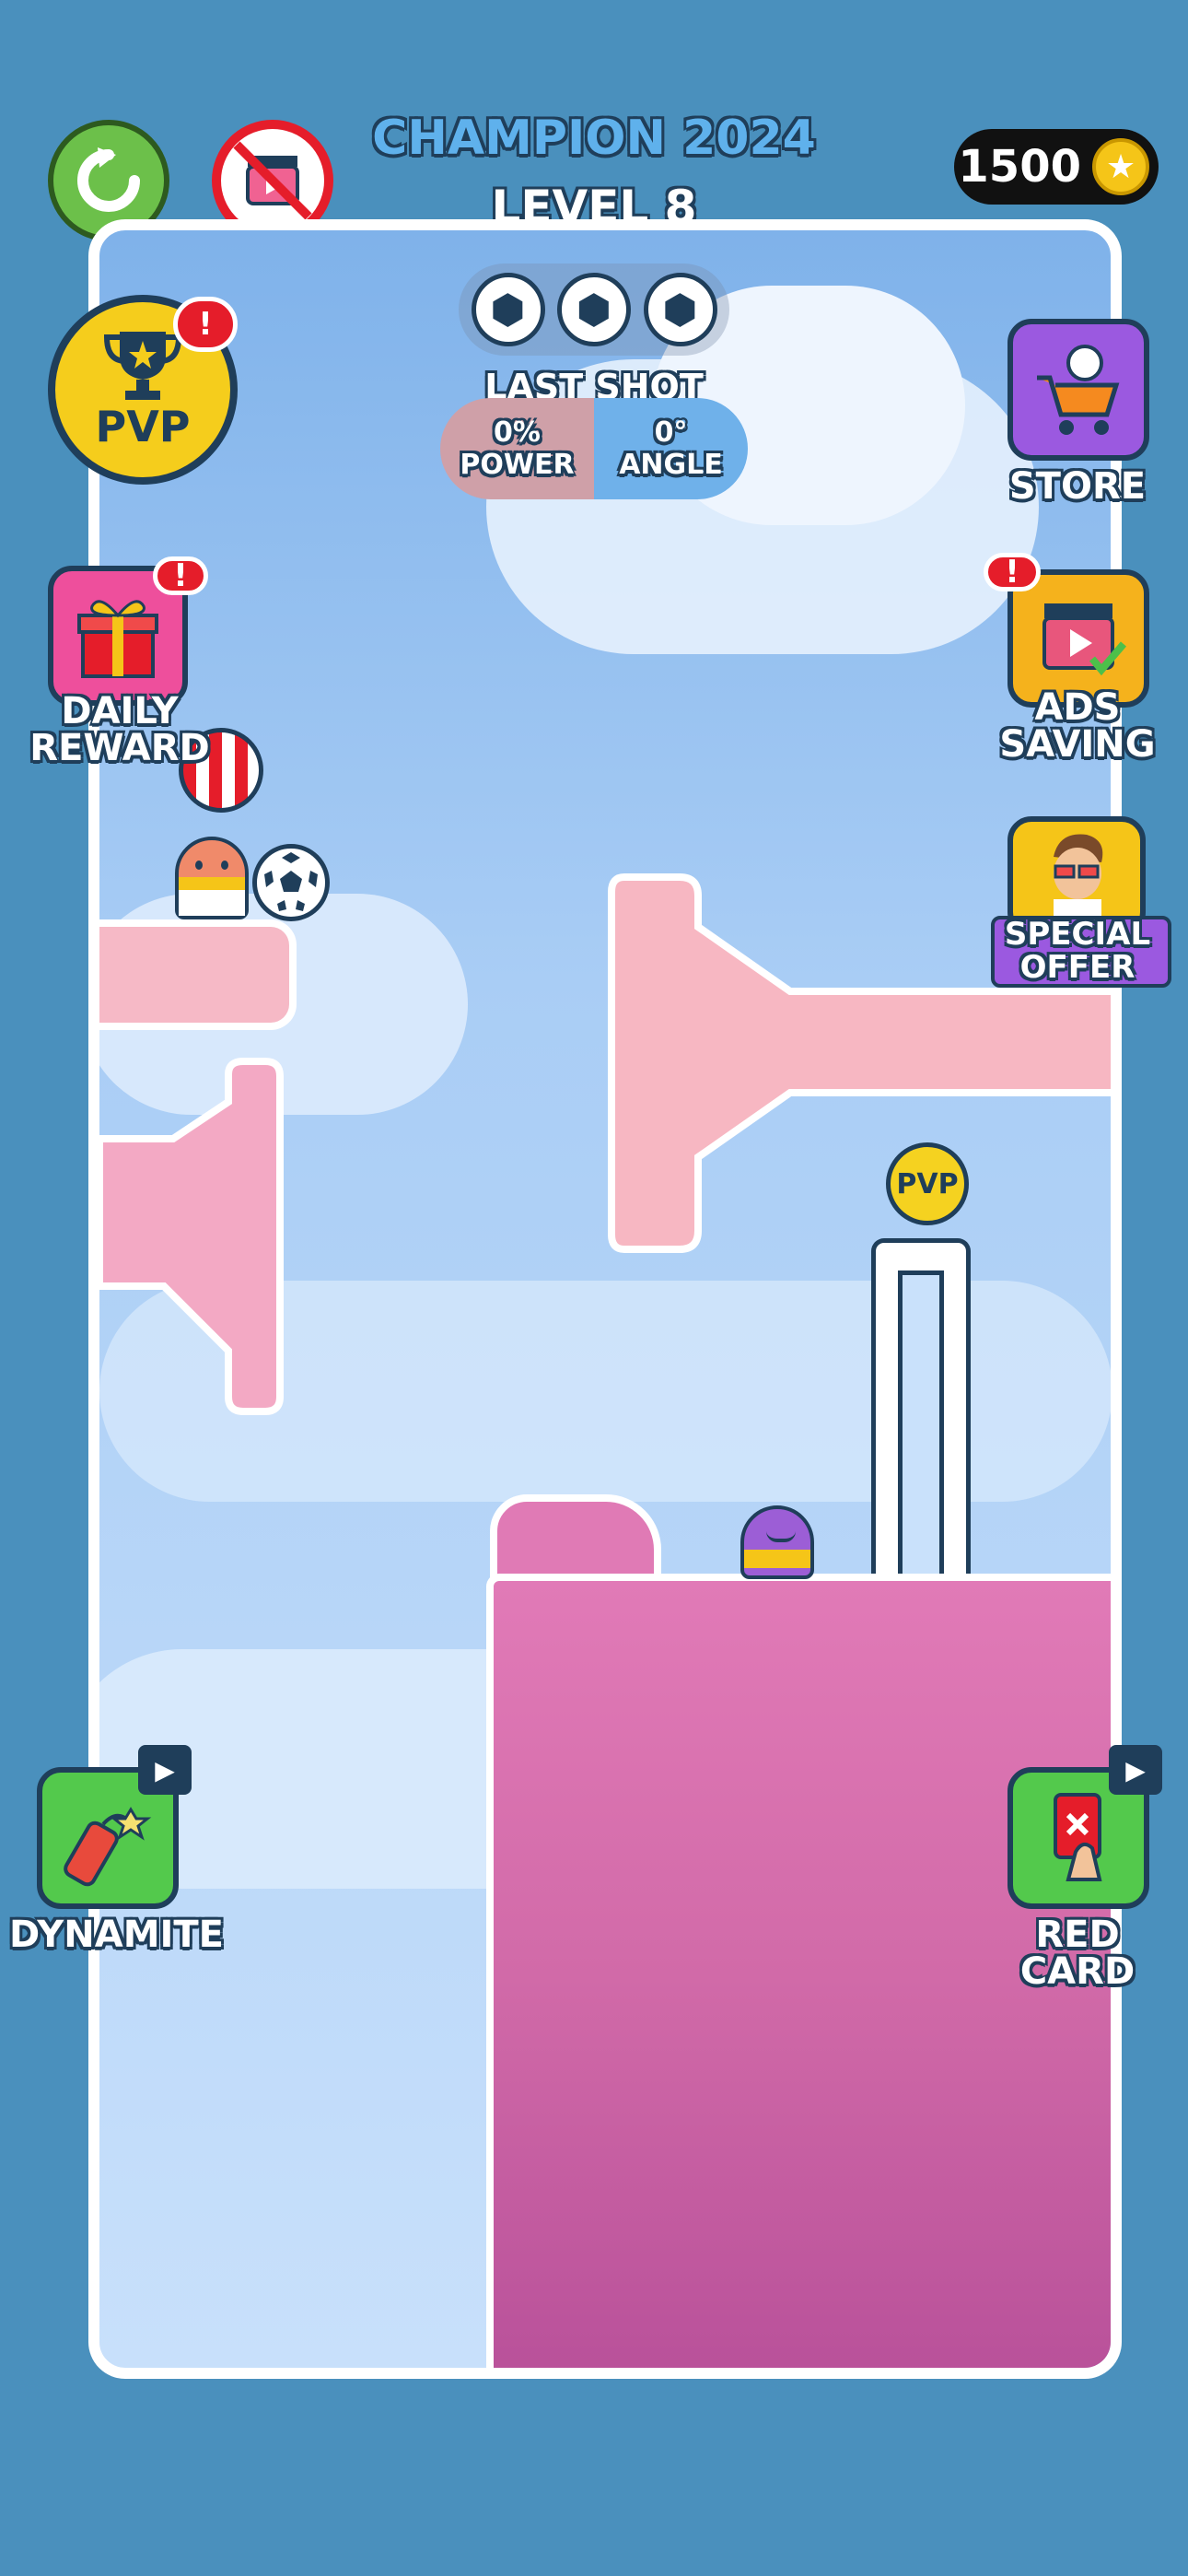 The image size is (1188, 2576). Describe the element at coordinates (1077, 744) in the screenshot. I see `ads-saving-label-2: SAVING` at that location.